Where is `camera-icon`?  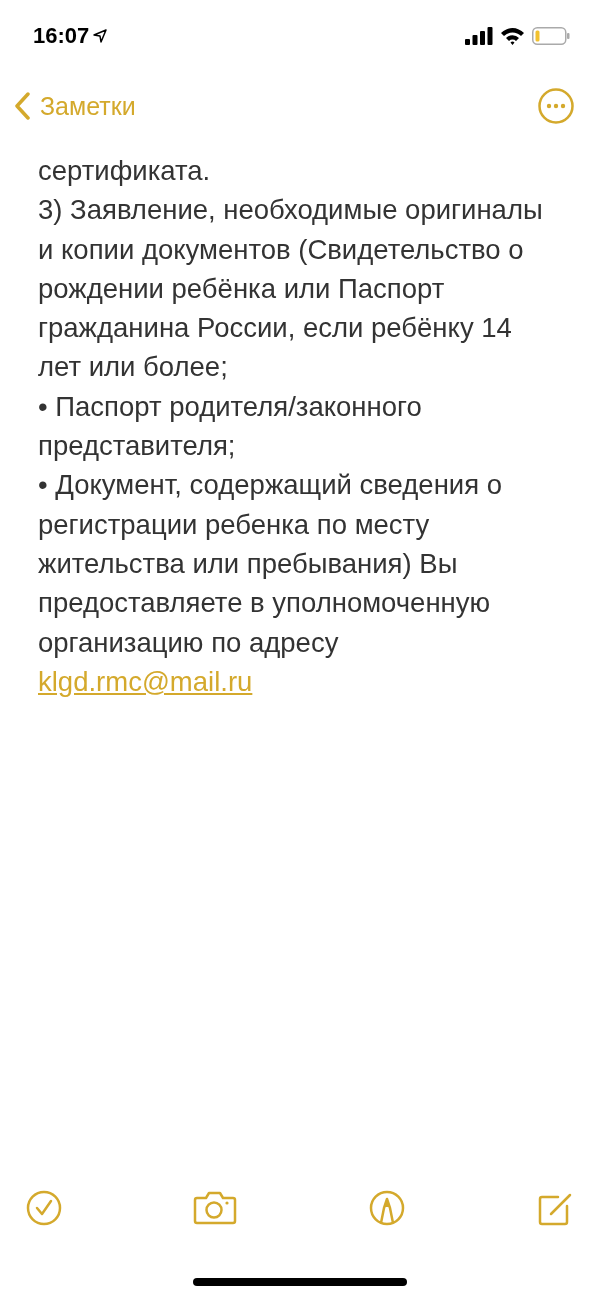 camera-icon is located at coordinates (215, 1208).